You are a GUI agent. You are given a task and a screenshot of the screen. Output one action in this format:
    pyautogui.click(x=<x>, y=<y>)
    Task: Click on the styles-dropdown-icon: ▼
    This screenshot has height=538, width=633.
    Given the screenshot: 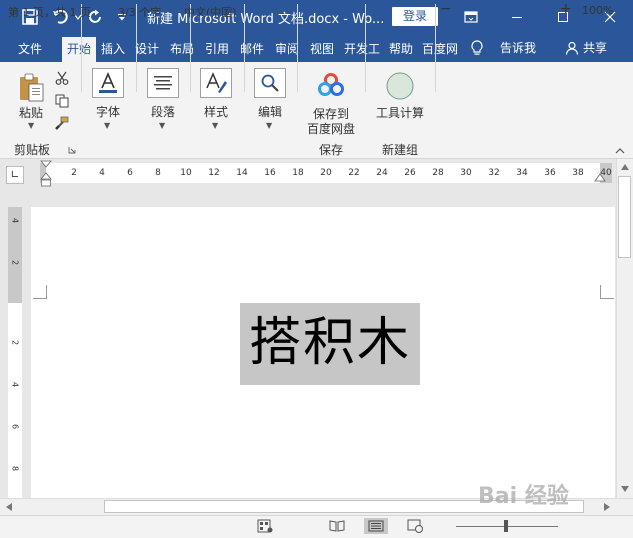 What is the action you would take?
    pyautogui.click(x=215, y=125)
    